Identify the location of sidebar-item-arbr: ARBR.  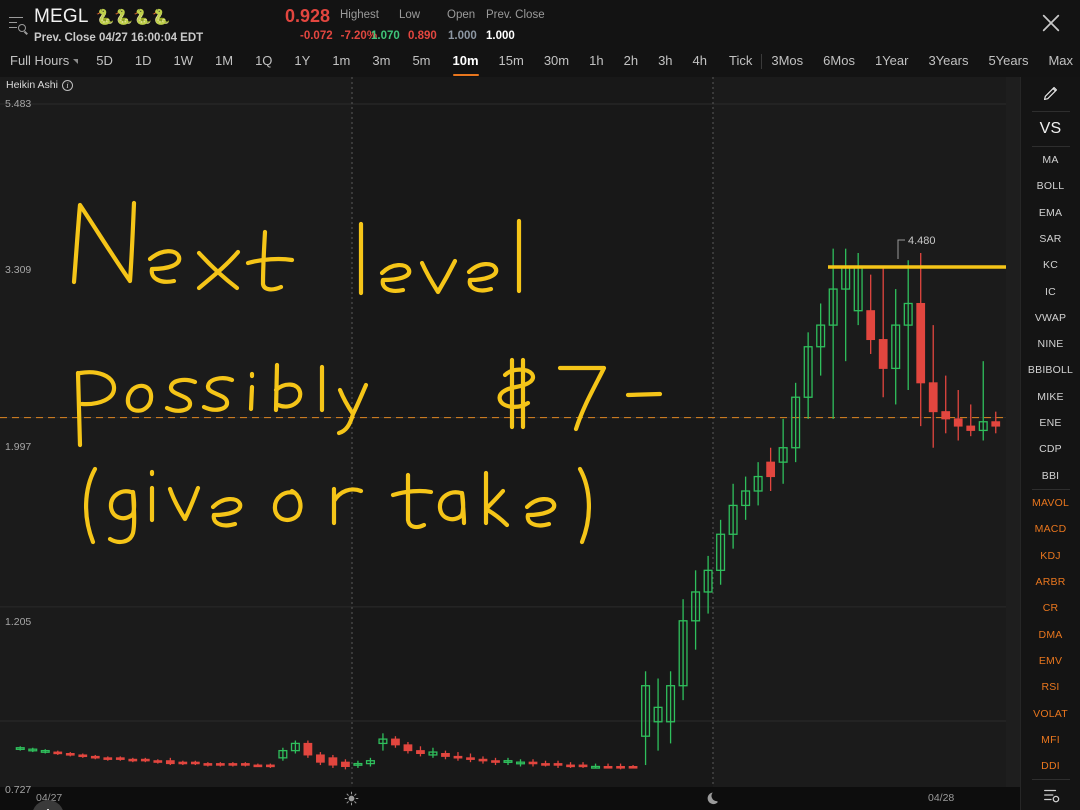
(1050, 582).